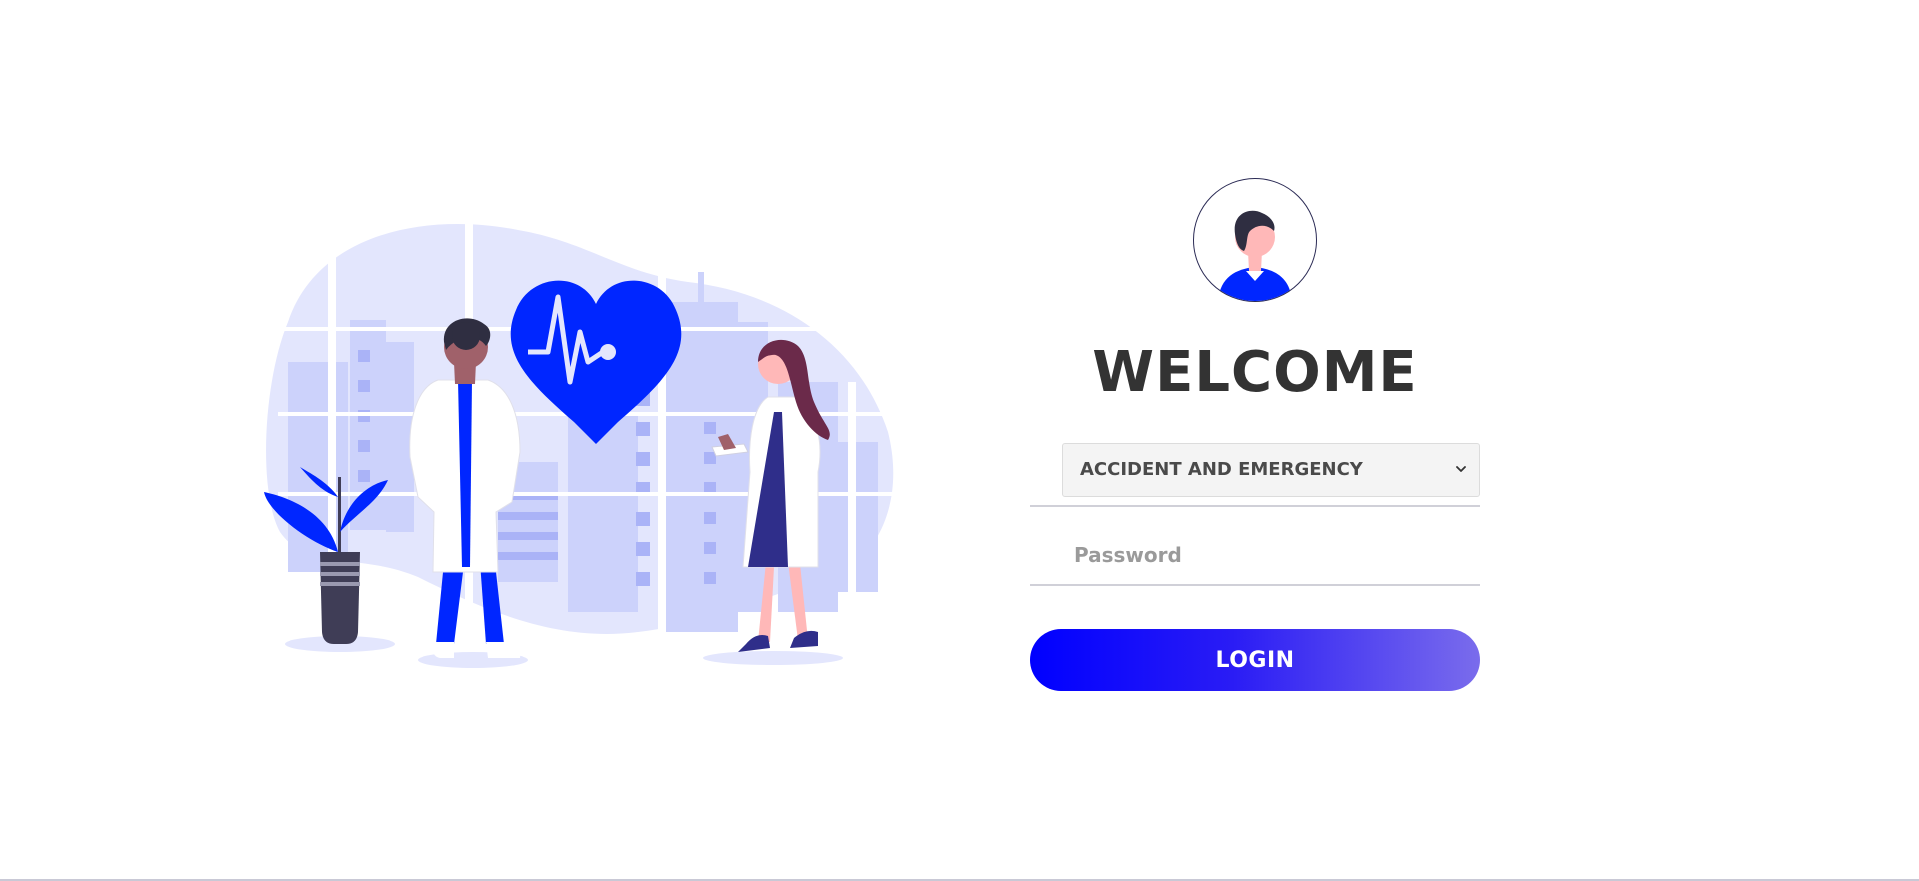 Image resolution: width=1919 pixels, height=881 pixels. I want to click on user-avatar-icon, so click(1255, 240).